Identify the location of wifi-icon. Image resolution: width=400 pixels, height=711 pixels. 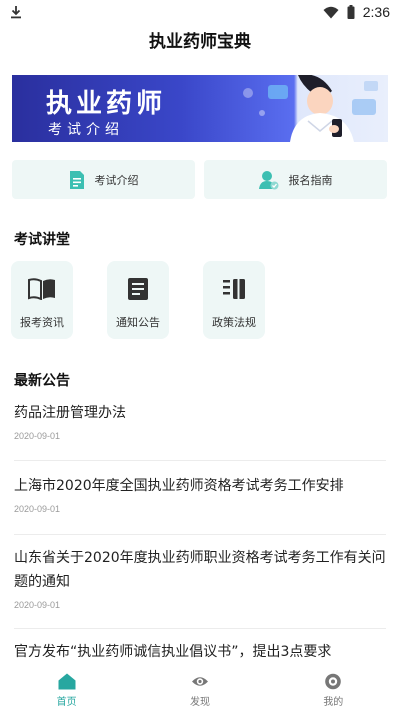
(331, 12).